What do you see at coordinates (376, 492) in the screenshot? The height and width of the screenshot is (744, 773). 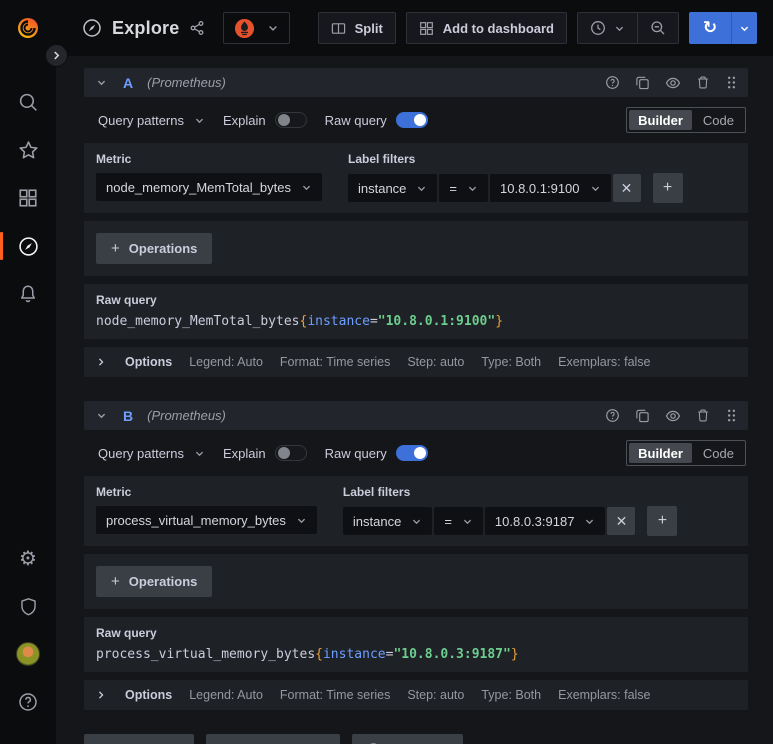 I see `label-filters-label: Label filters` at bounding box center [376, 492].